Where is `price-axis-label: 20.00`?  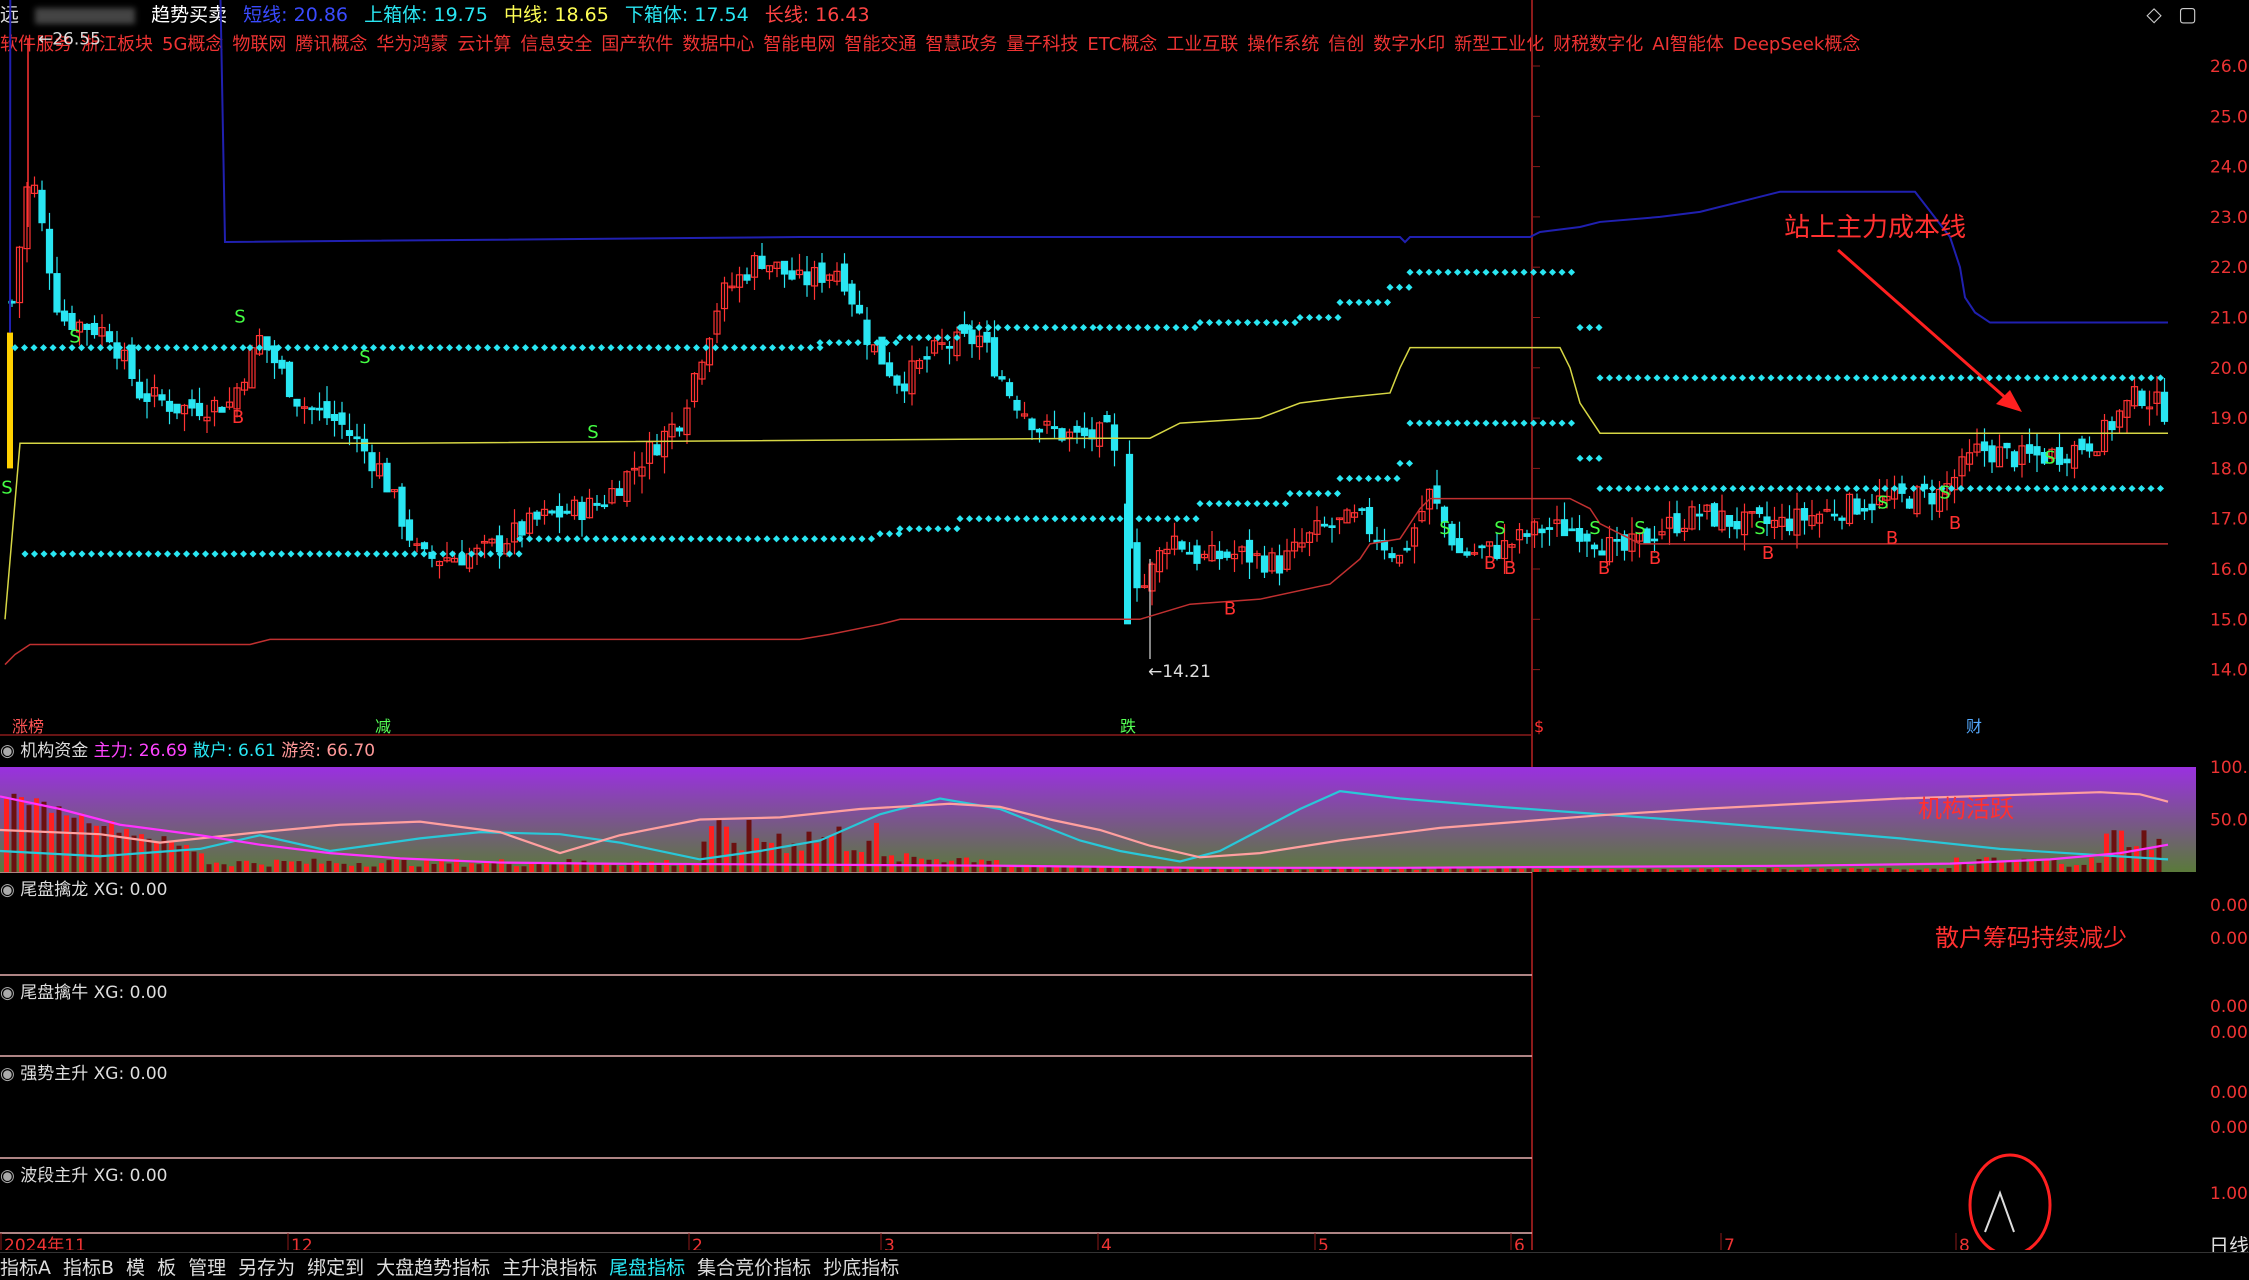
price-axis-label: 20.00 is located at coordinates (2229, 369).